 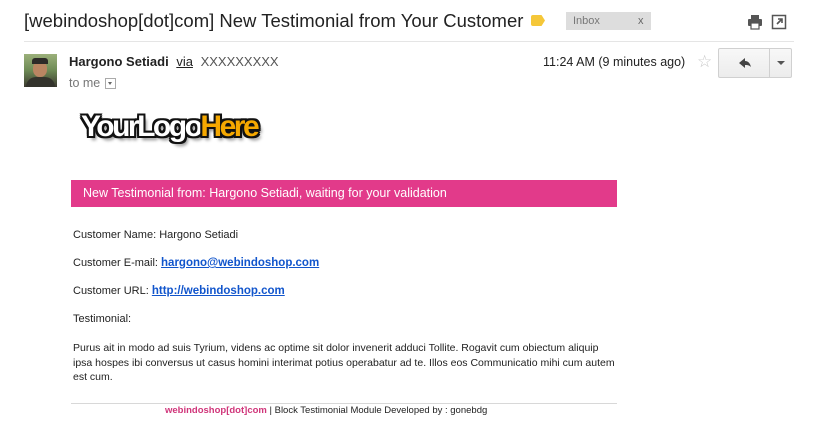 What do you see at coordinates (586, 21) in the screenshot?
I see `inbox-label-text: Inbox` at bounding box center [586, 21].